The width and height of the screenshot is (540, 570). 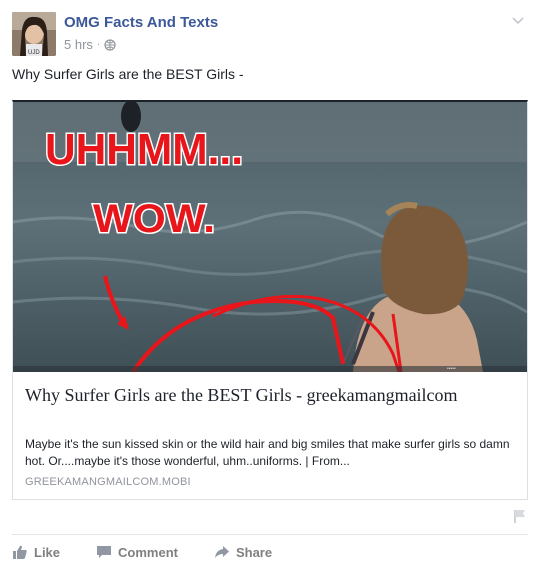 What do you see at coordinates (20, 552) in the screenshot?
I see `like-icon` at bounding box center [20, 552].